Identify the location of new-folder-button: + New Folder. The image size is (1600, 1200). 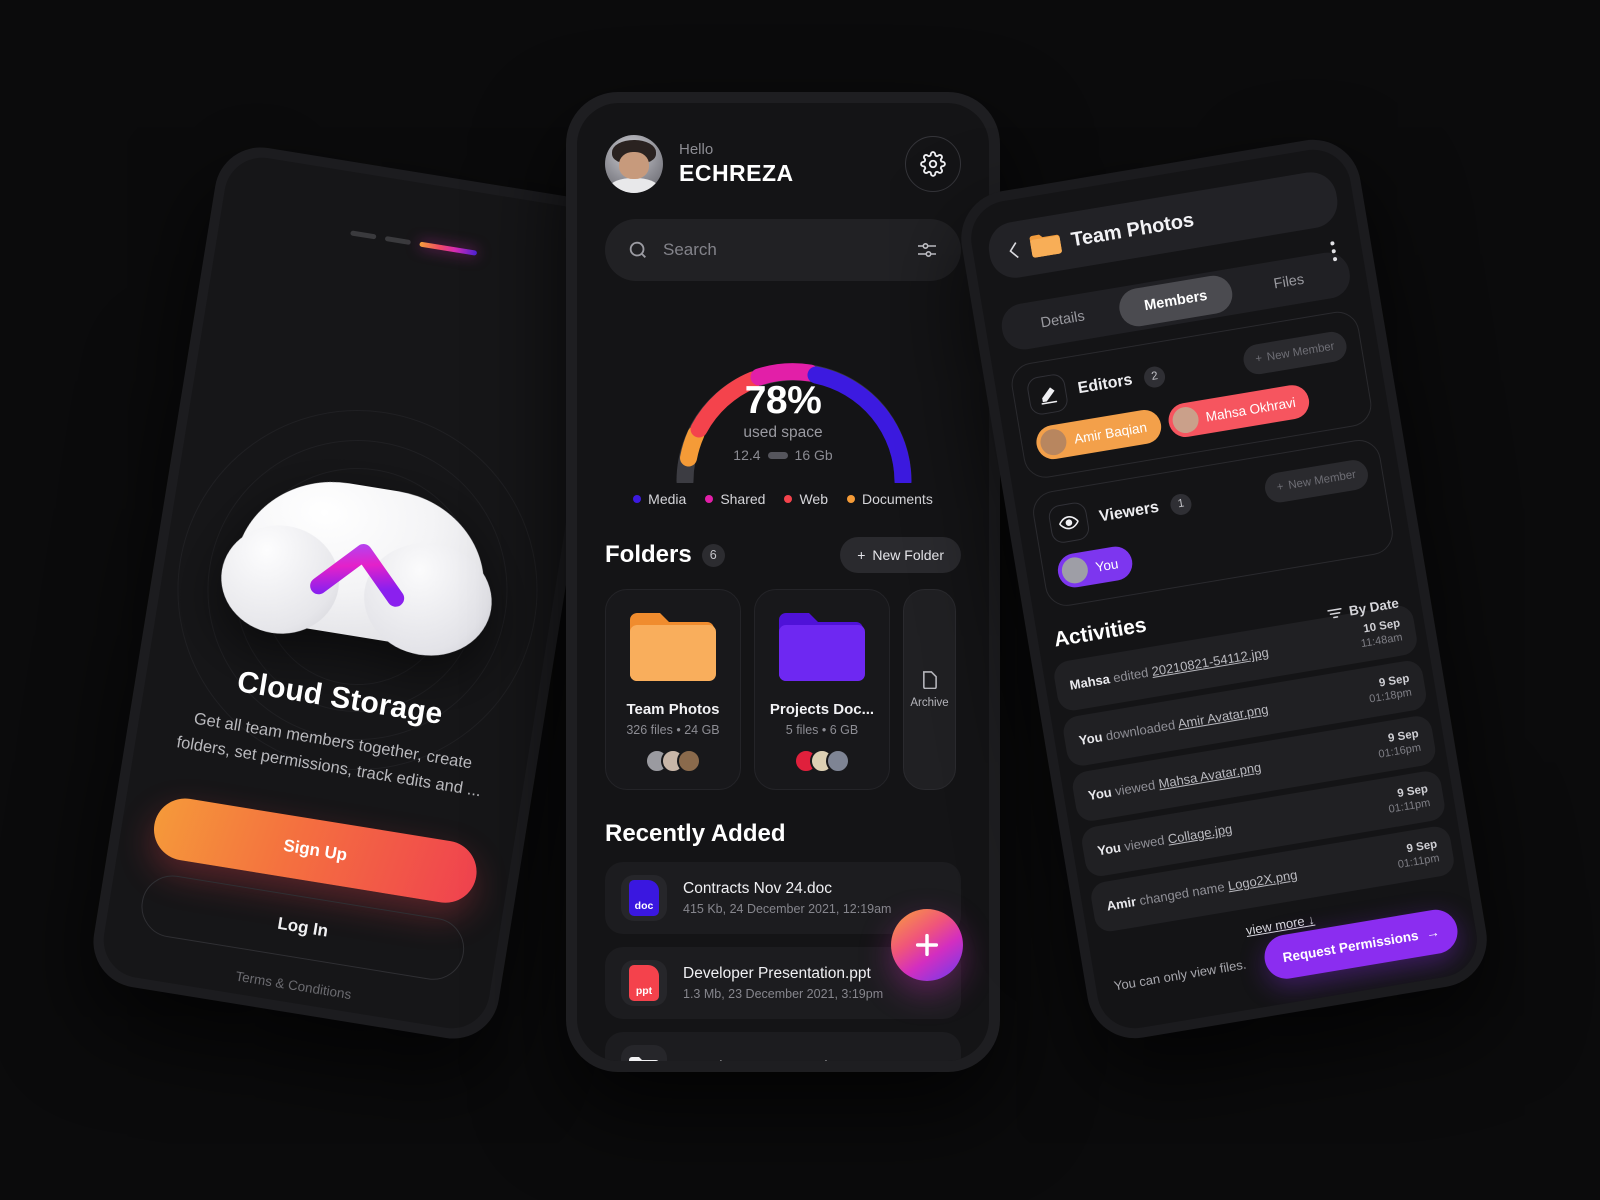
(900, 555).